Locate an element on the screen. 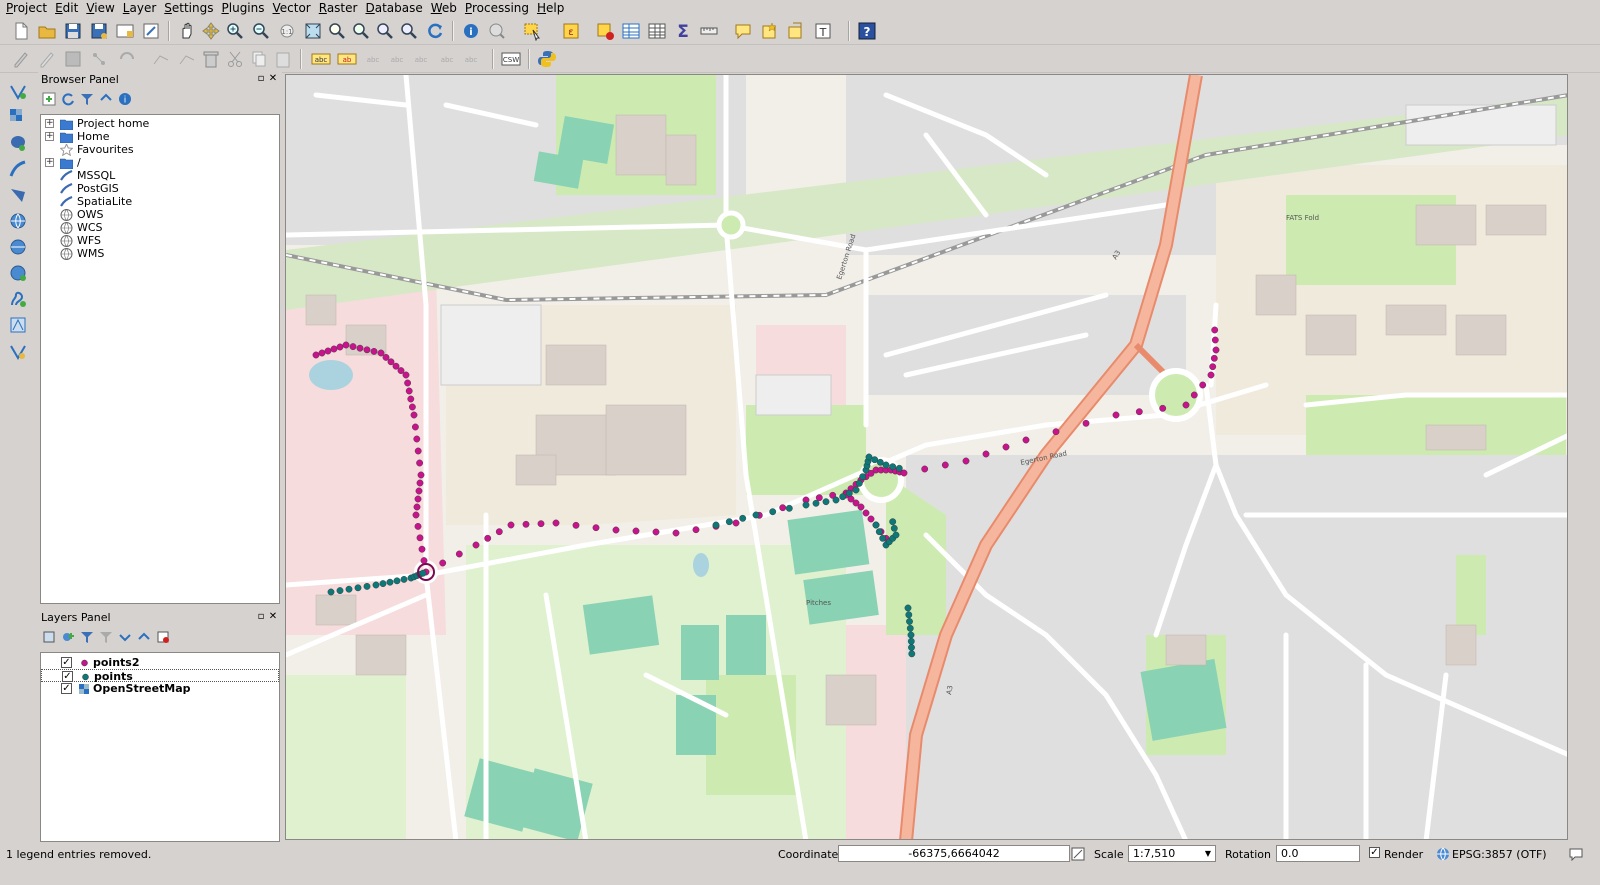  new-project-icon is located at coordinates (21, 31).